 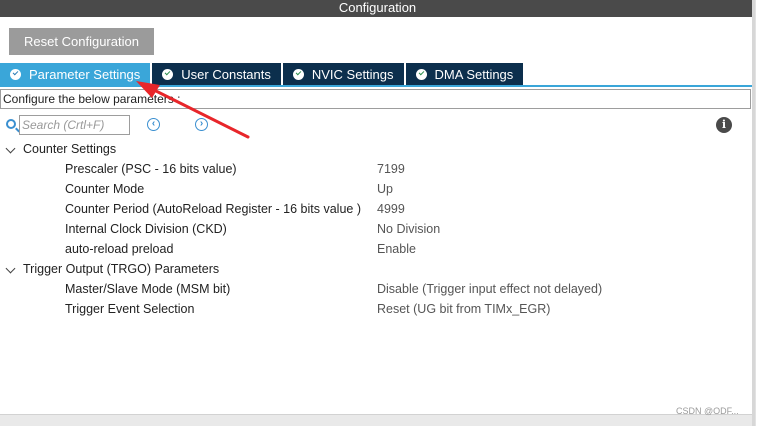 I want to click on param-name: Counter Mode, so click(x=105, y=189).